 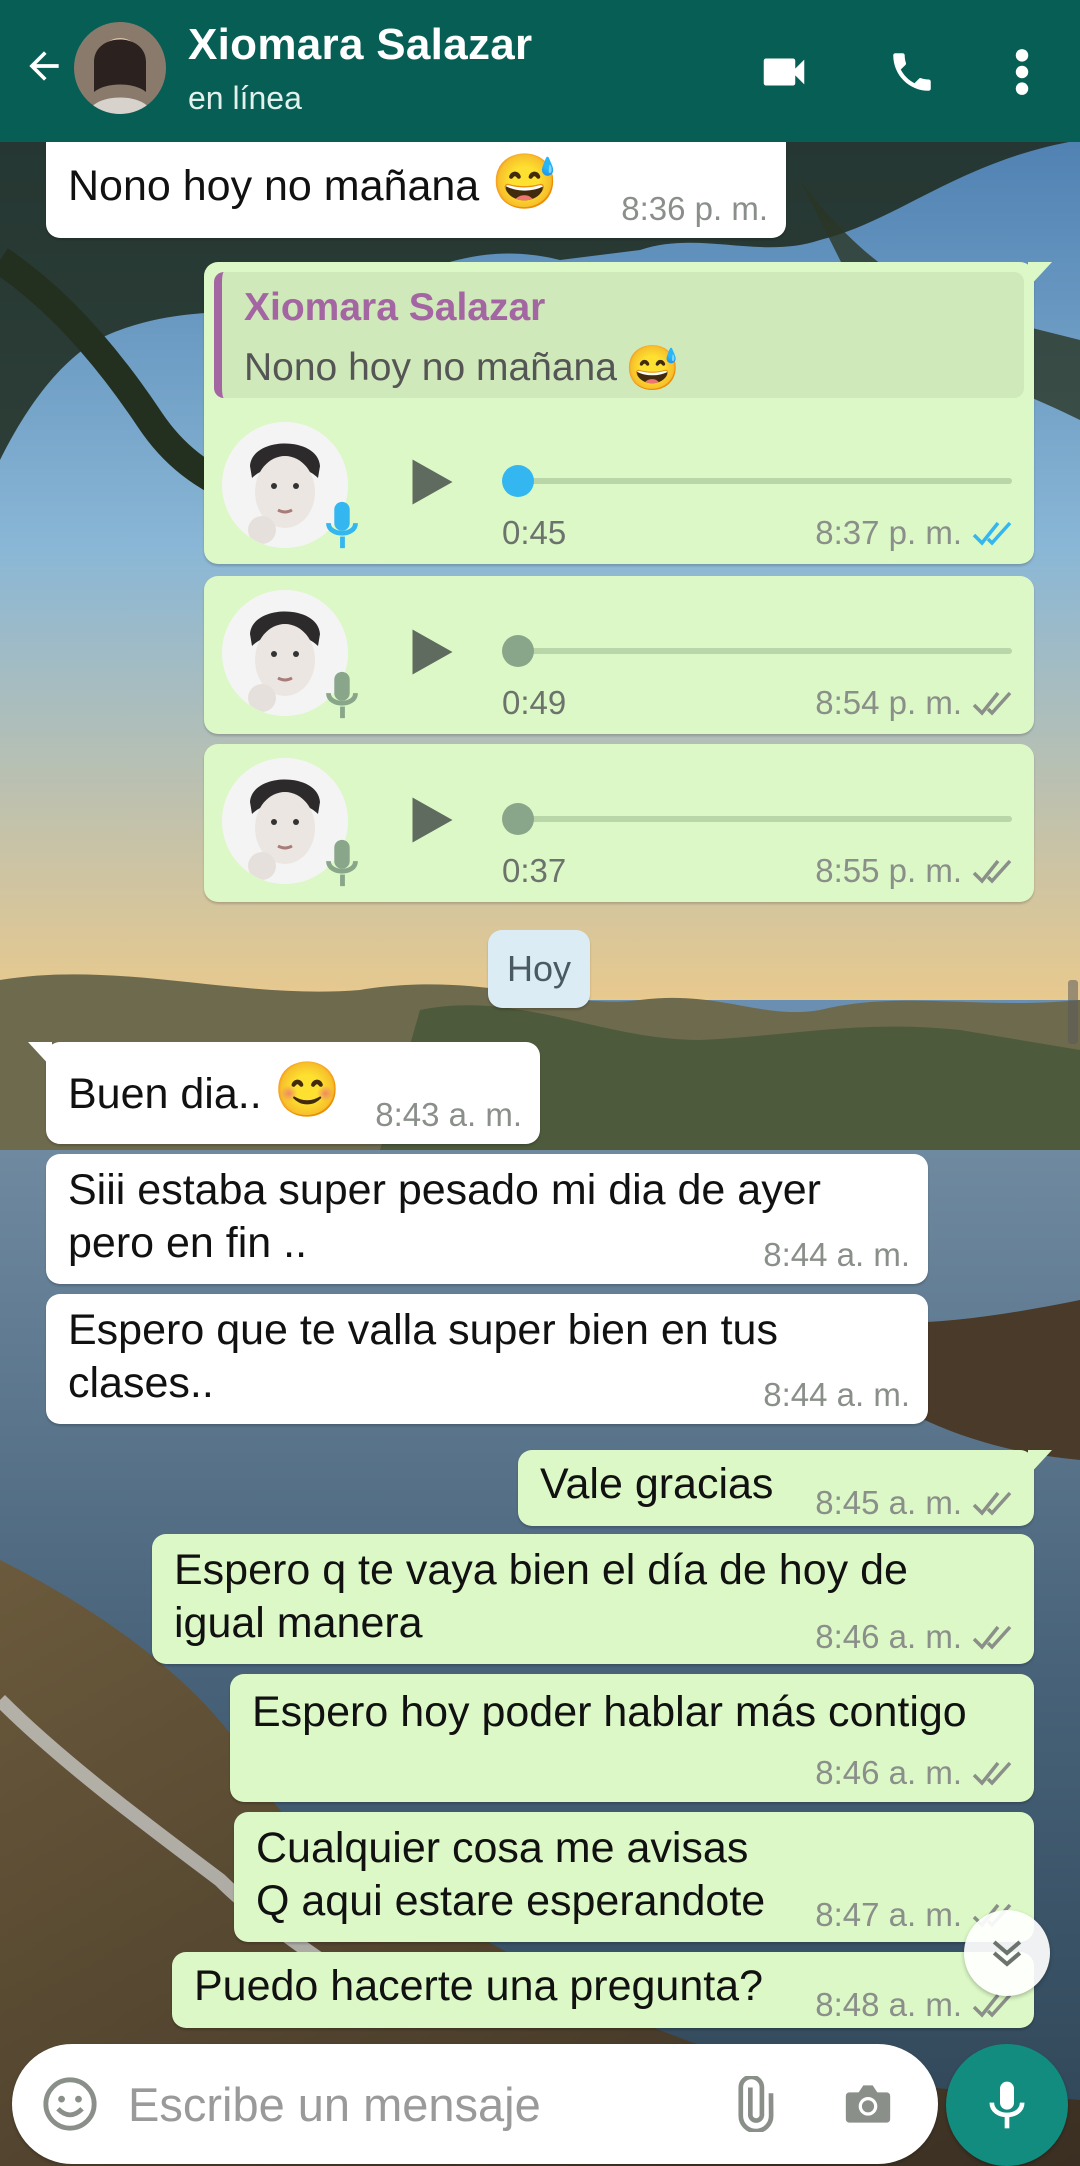 What do you see at coordinates (1073, 1012) in the screenshot?
I see `scrollbar-thumb` at bounding box center [1073, 1012].